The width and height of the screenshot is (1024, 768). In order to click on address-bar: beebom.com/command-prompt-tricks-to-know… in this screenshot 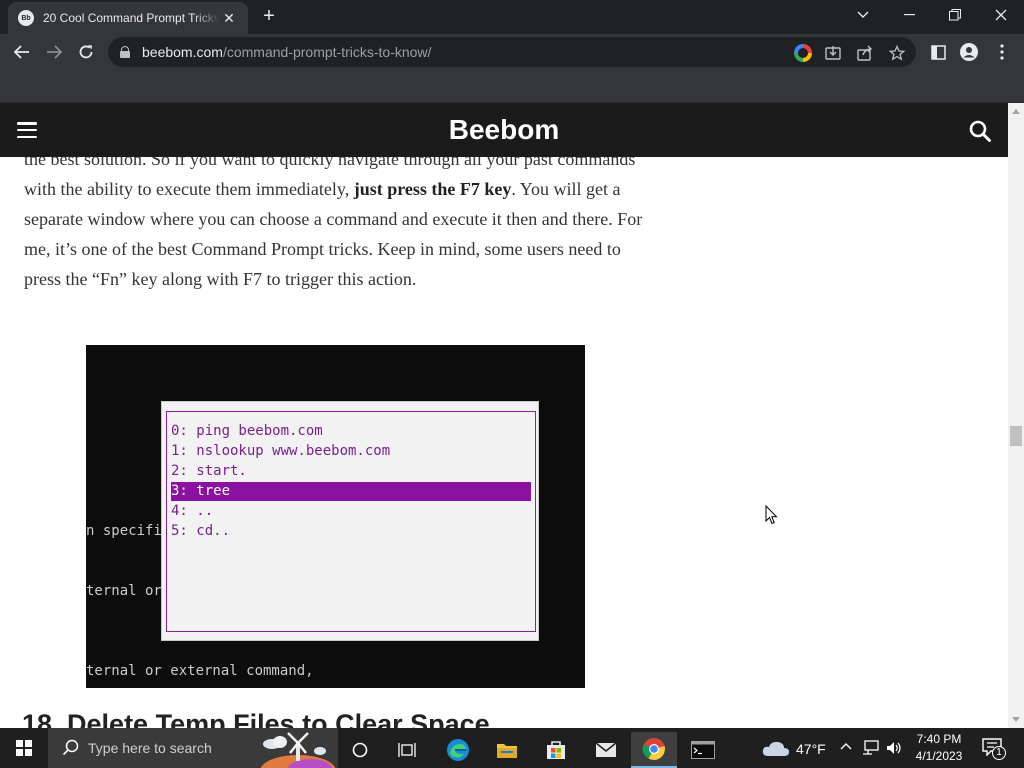, I will do `click(512, 52)`.